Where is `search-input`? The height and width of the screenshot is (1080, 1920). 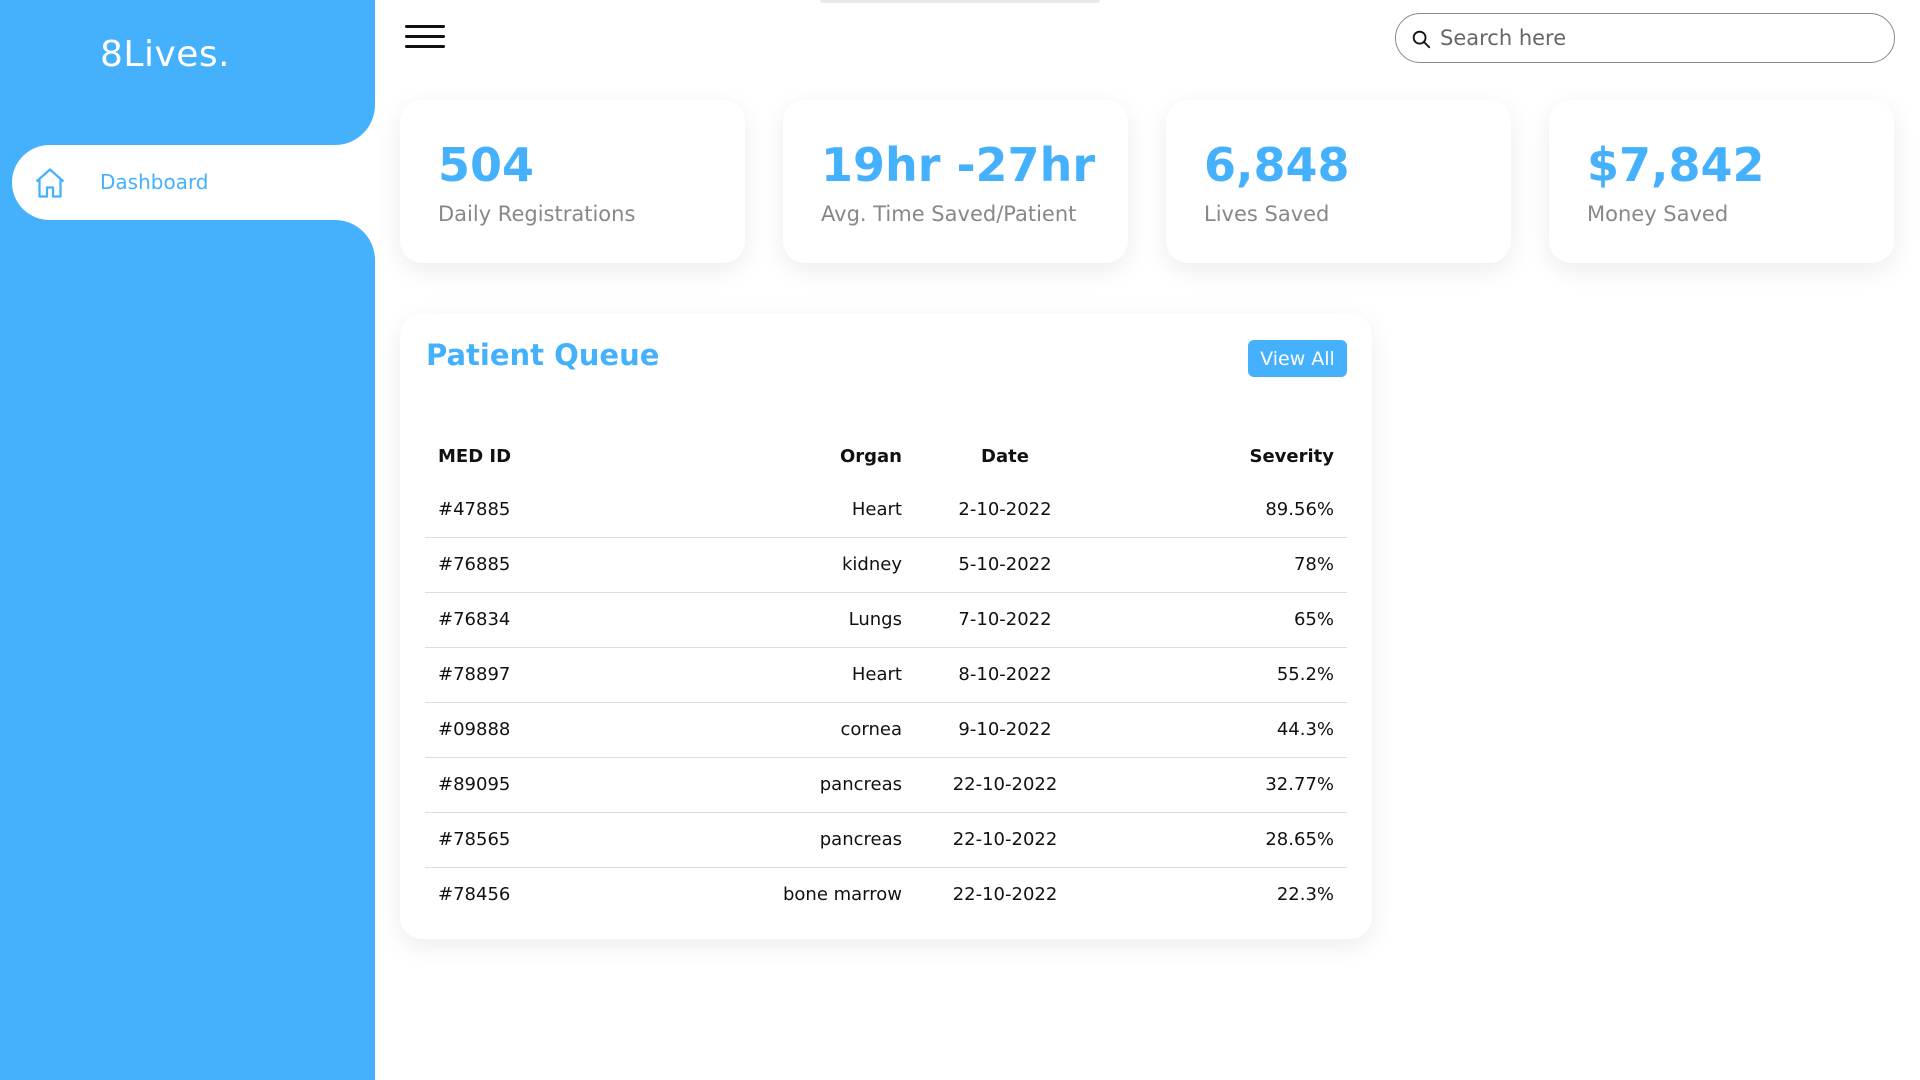
search-input is located at coordinates (1655, 38).